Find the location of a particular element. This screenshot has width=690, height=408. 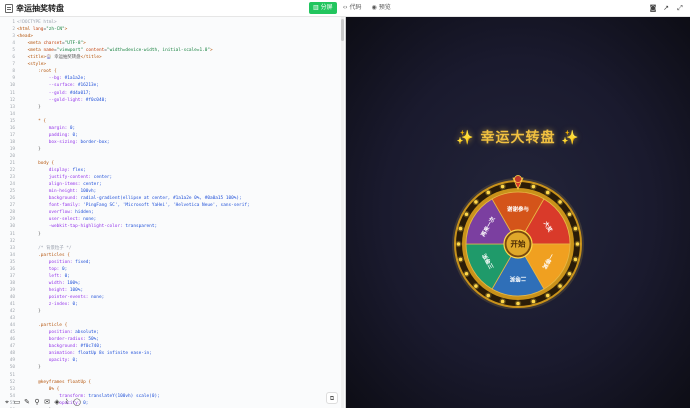

document-icon is located at coordinates (9, 8).